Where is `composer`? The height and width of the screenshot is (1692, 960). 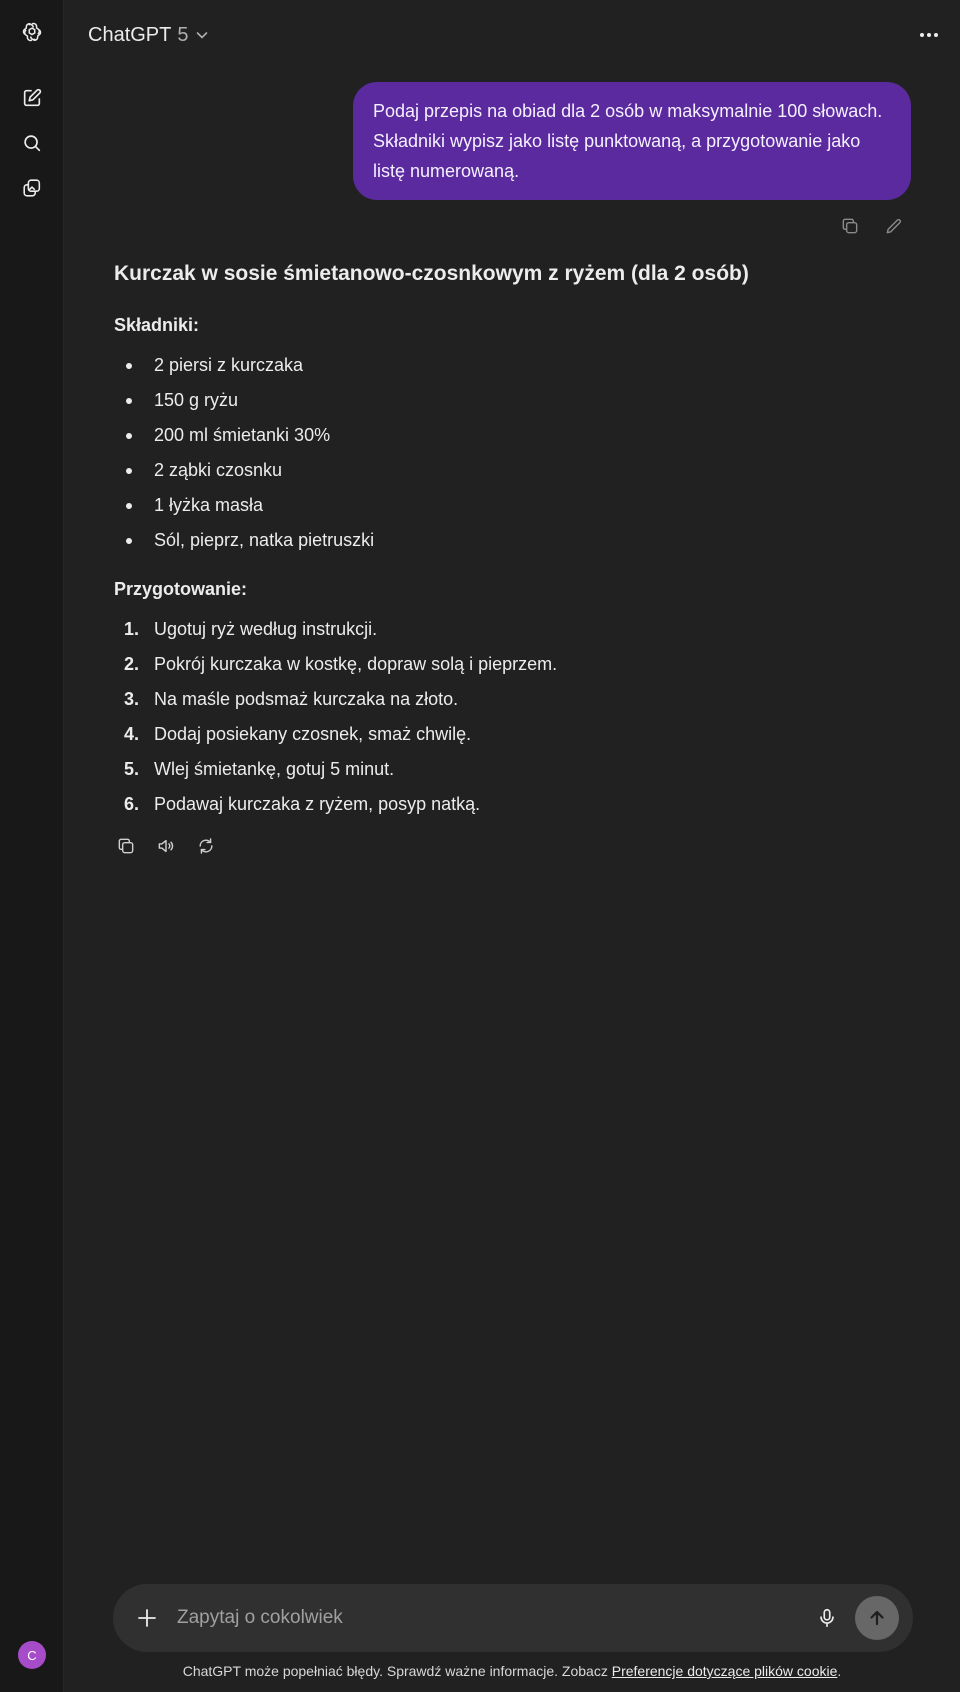 composer is located at coordinates (513, 1618).